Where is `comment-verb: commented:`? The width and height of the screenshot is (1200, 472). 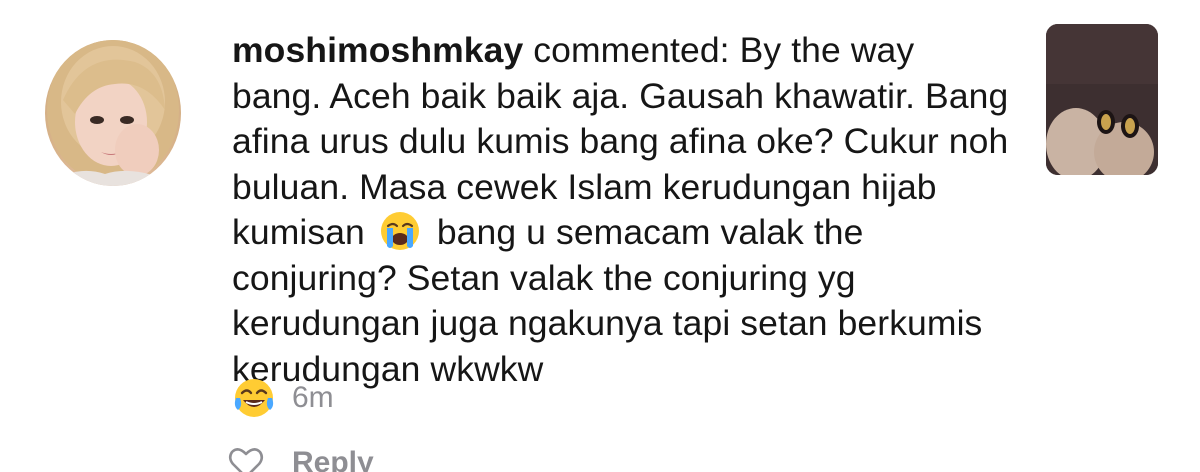
comment-verb: commented: is located at coordinates (631, 50).